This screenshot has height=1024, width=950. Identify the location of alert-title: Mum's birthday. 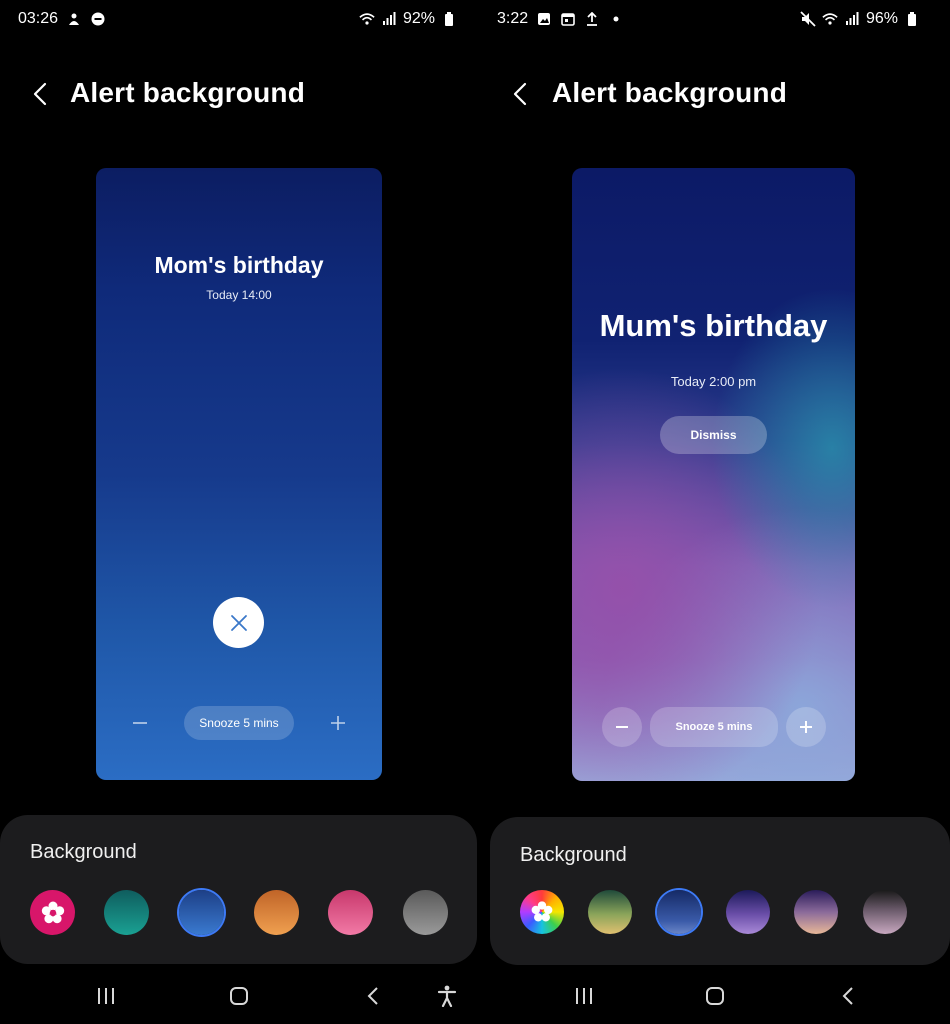
(713, 325).